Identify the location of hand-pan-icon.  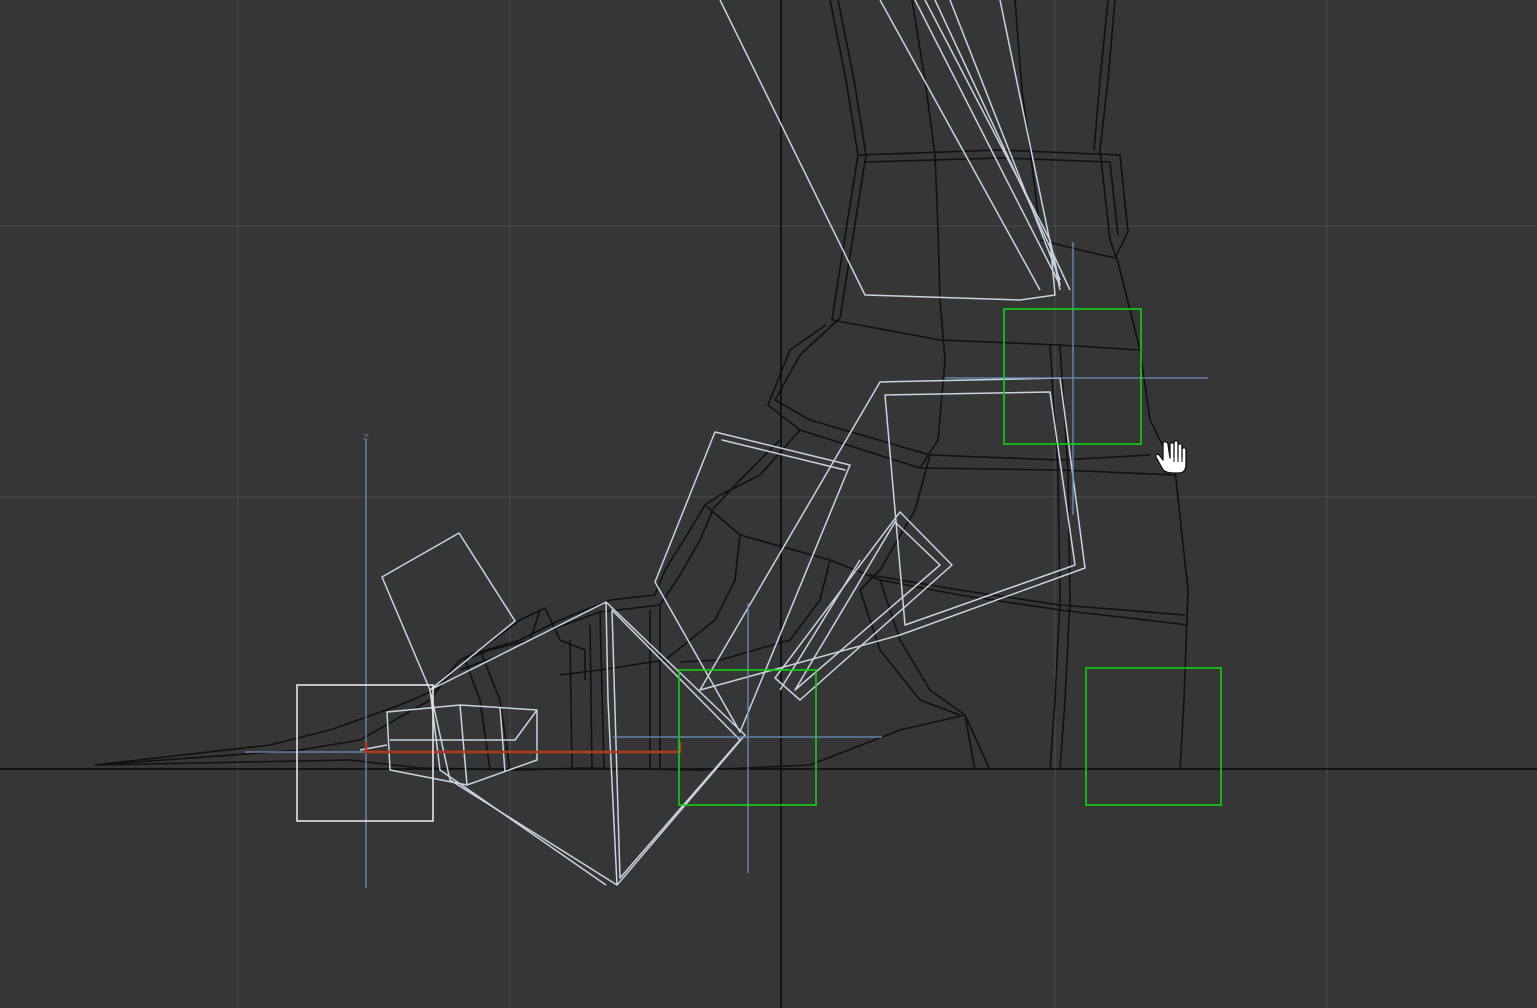
(1171, 457).